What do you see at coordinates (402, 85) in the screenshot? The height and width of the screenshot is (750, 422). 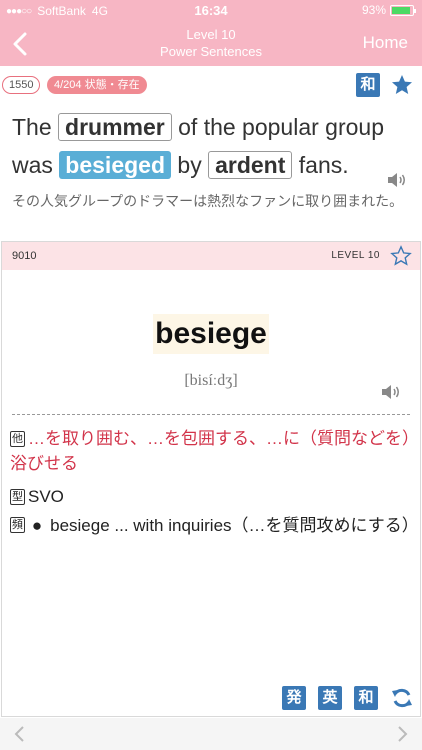 I see `favorite-star-icon` at bounding box center [402, 85].